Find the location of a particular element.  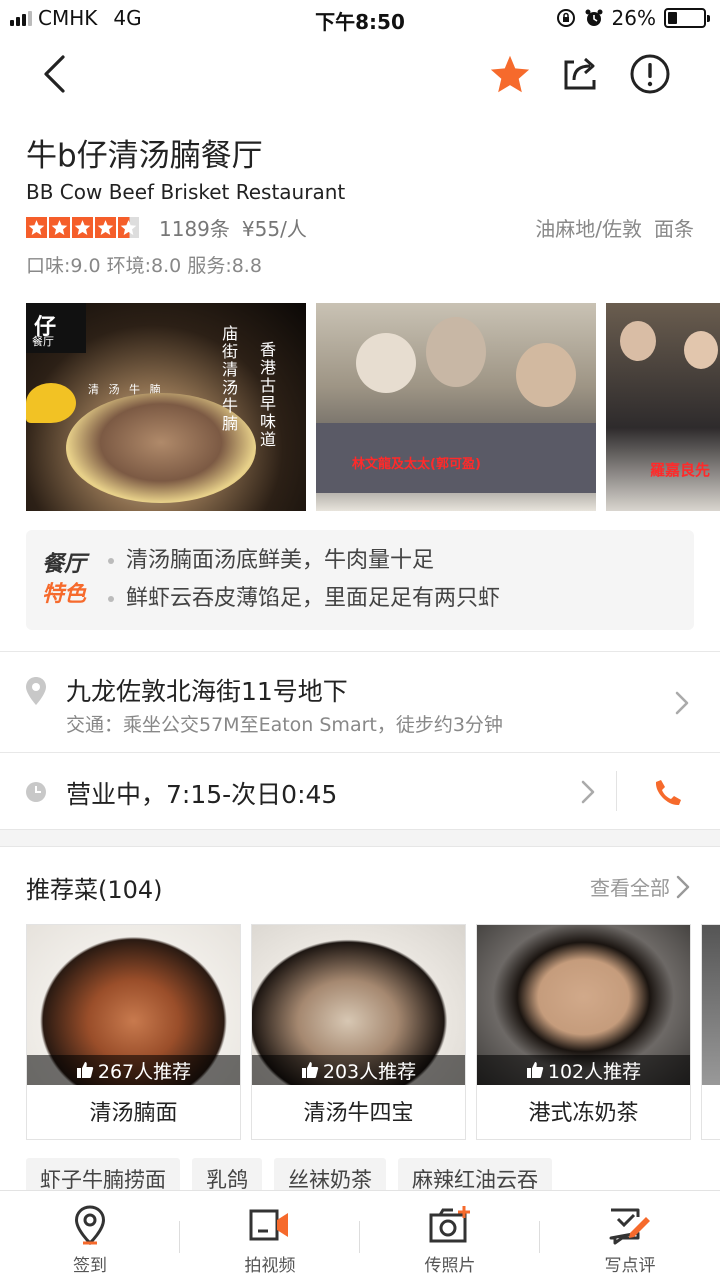

clock-icon is located at coordinates (36, 792).